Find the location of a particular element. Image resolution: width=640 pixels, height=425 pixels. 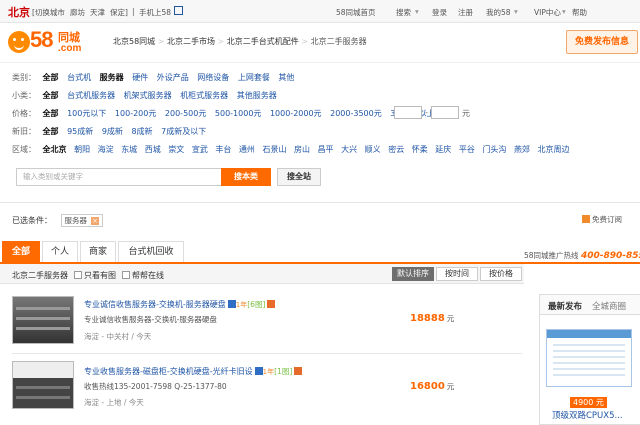

search-input: 输入类别或关键字 is located at coordinates (119, 177).